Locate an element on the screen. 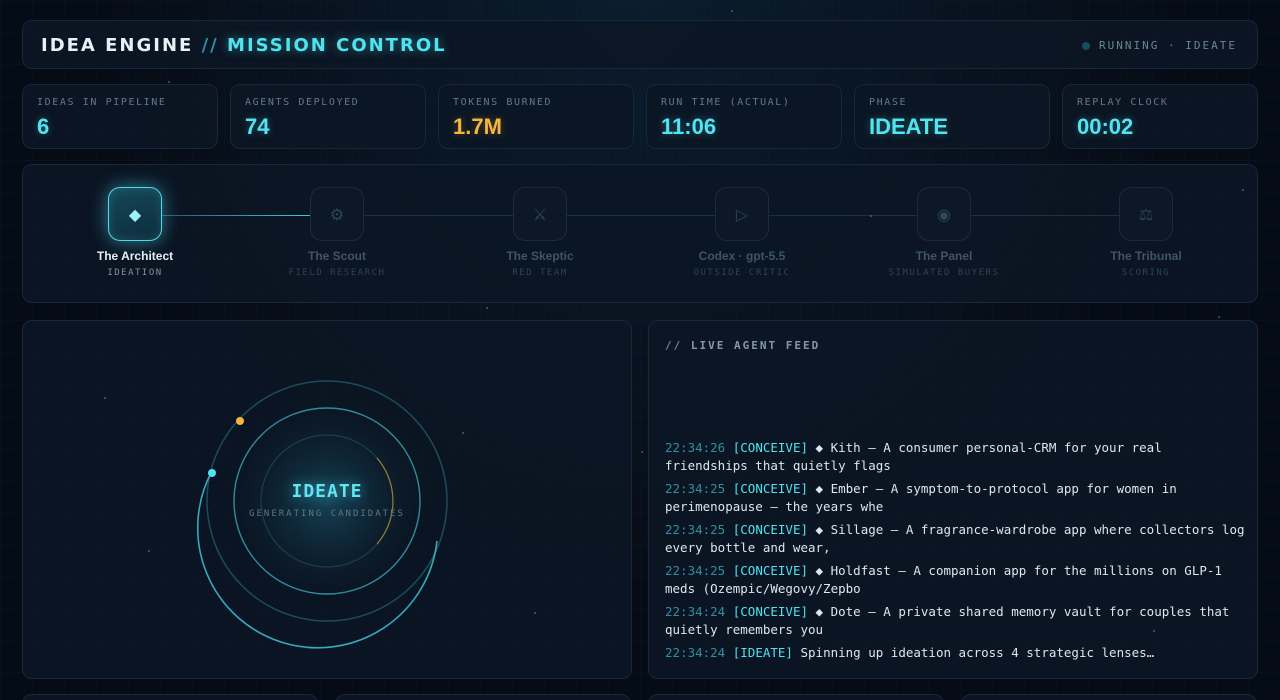 The height and width of the screenshot is (700, 1280). stat-card-agents: AGENTS DEPLOYED 74 is located at coordinates (328, 116).